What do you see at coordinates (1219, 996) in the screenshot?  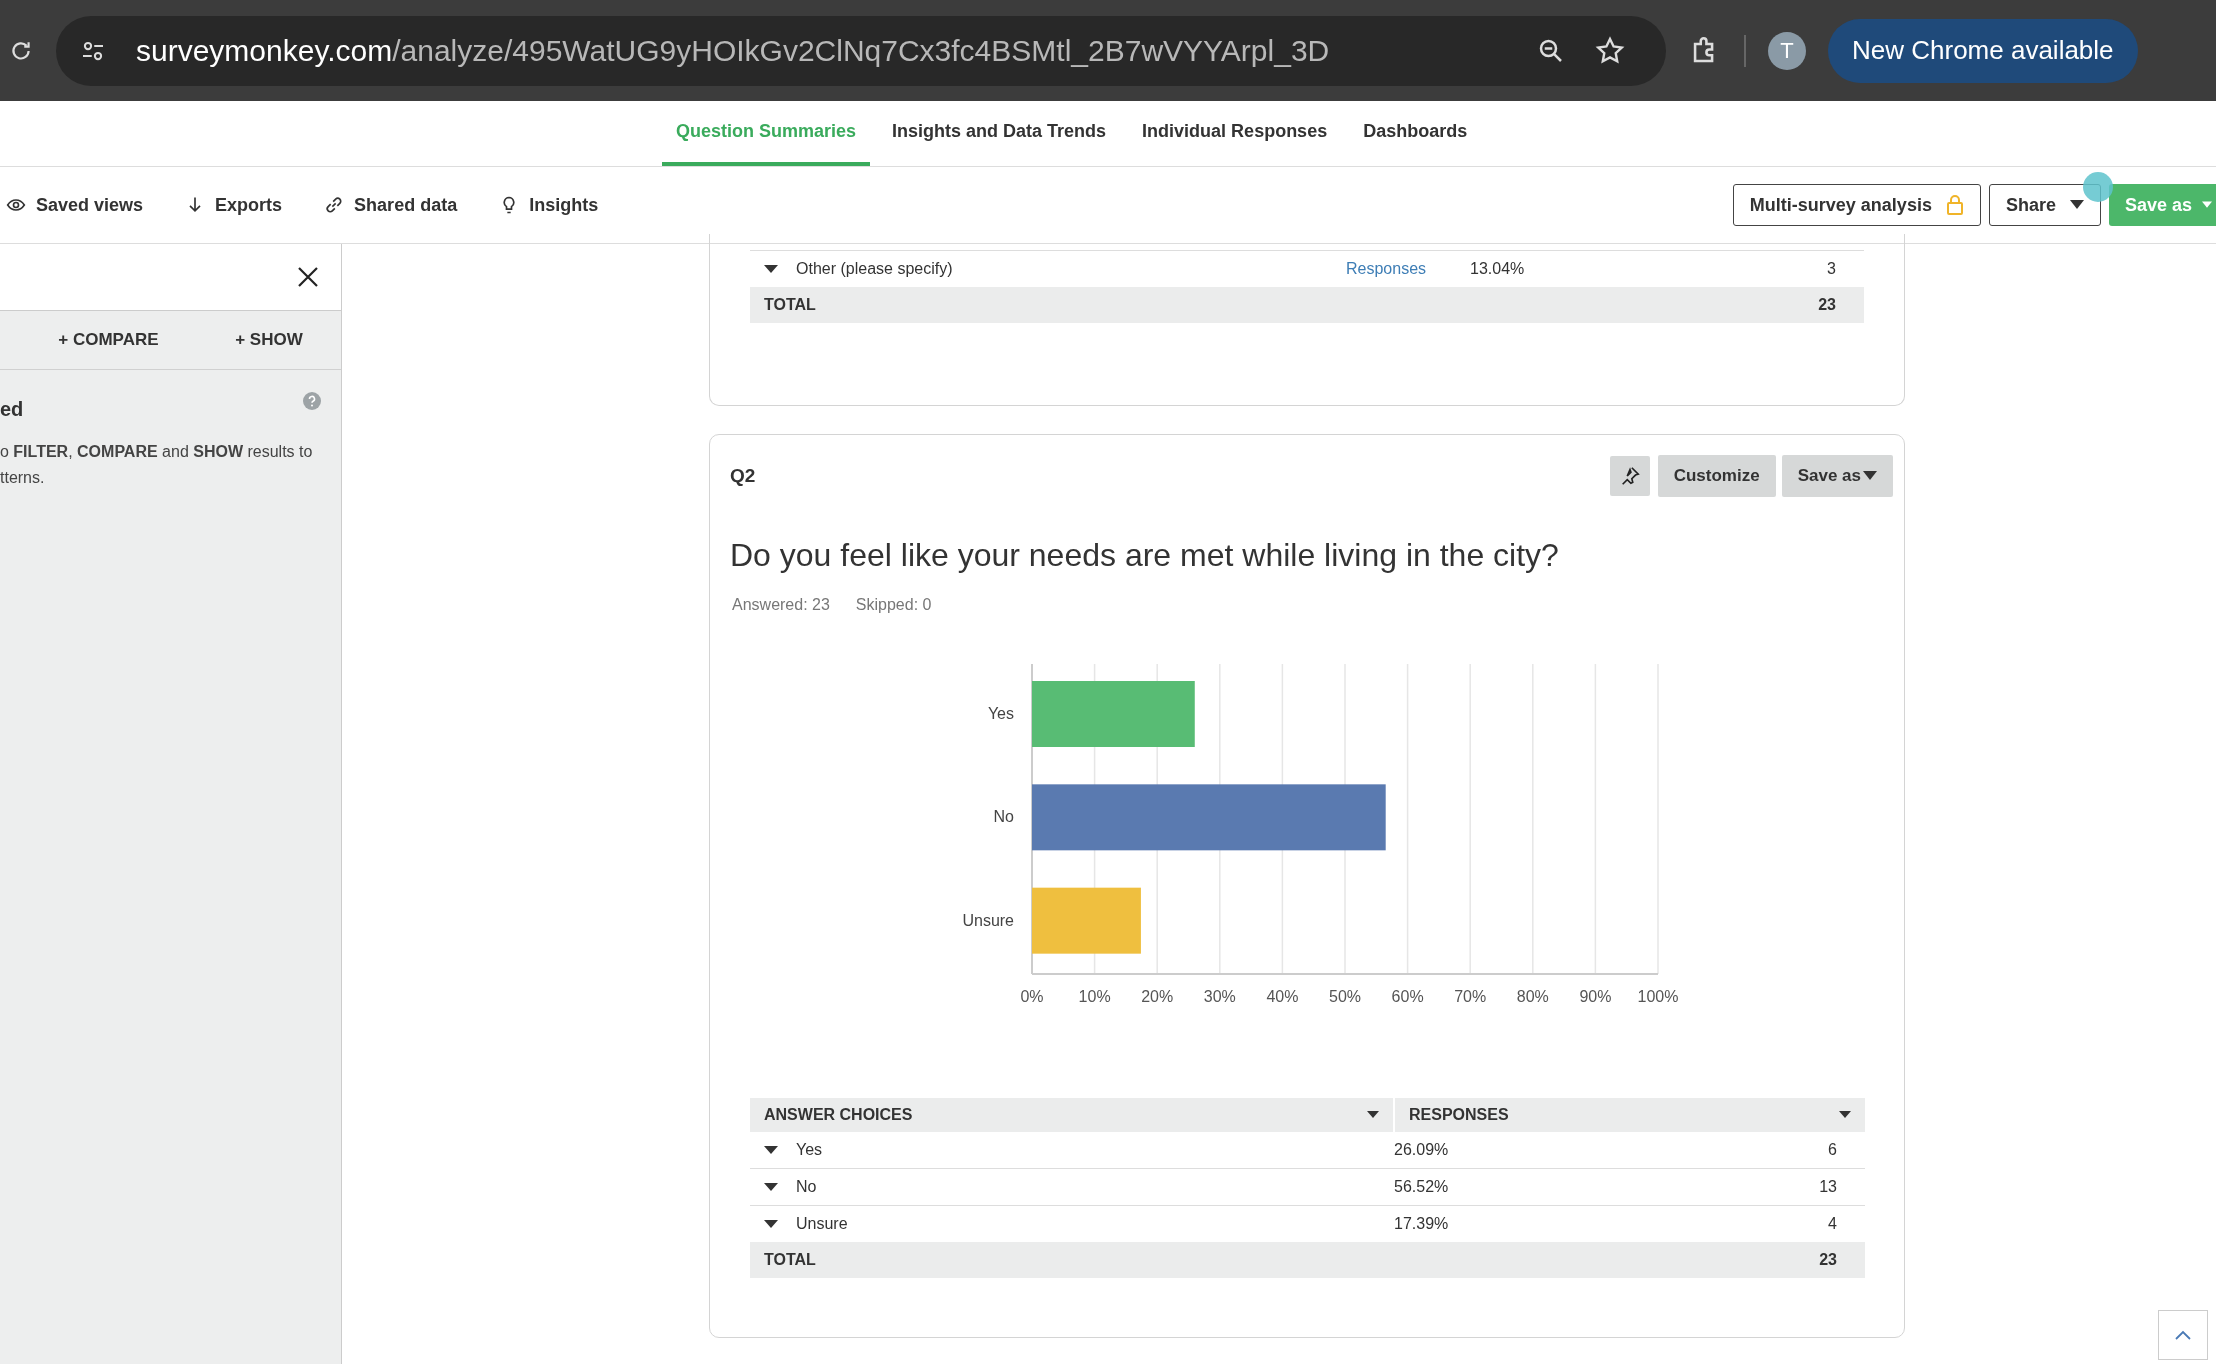 I see `axis-tick-label: 30%` at bounding box center [1219, 996].